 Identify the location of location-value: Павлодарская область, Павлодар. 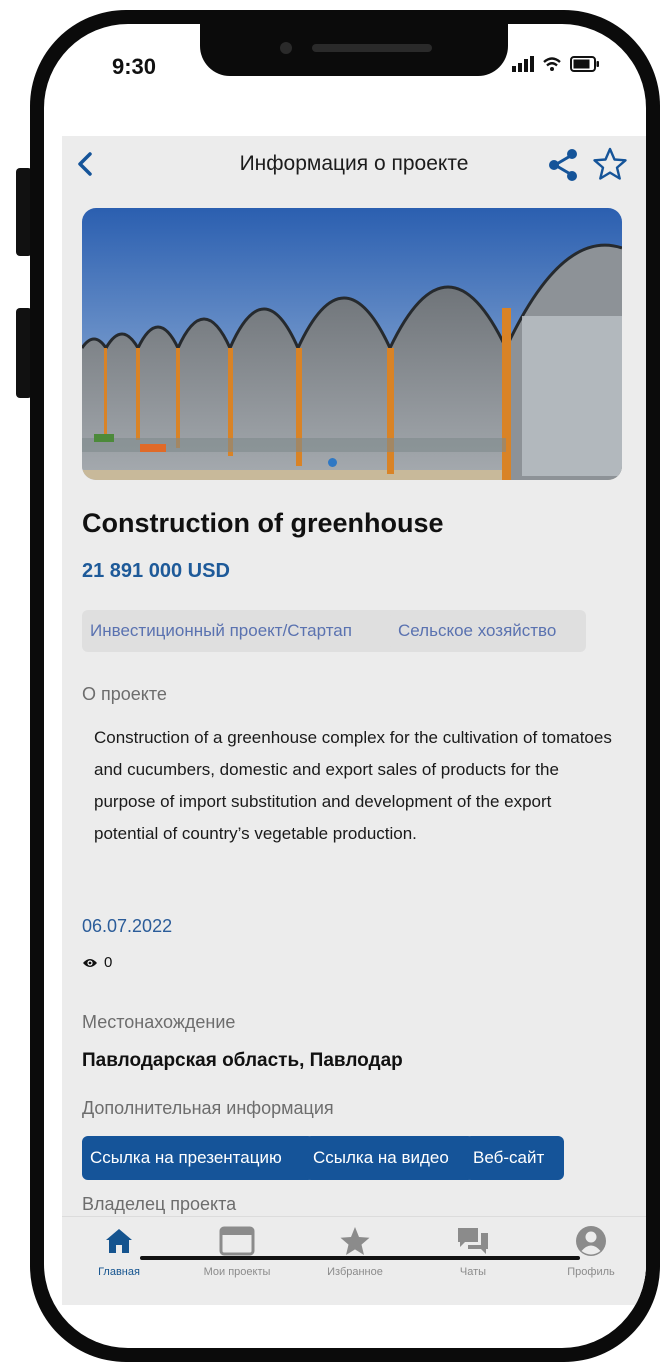
(242, 1060).